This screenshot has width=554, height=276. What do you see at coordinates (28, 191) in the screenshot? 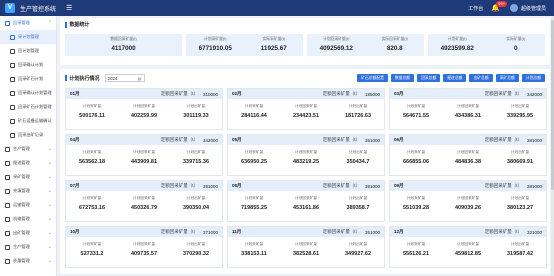
I see `sidebar-item: 充填管理 ⌄` at bounding box center [28, 191].